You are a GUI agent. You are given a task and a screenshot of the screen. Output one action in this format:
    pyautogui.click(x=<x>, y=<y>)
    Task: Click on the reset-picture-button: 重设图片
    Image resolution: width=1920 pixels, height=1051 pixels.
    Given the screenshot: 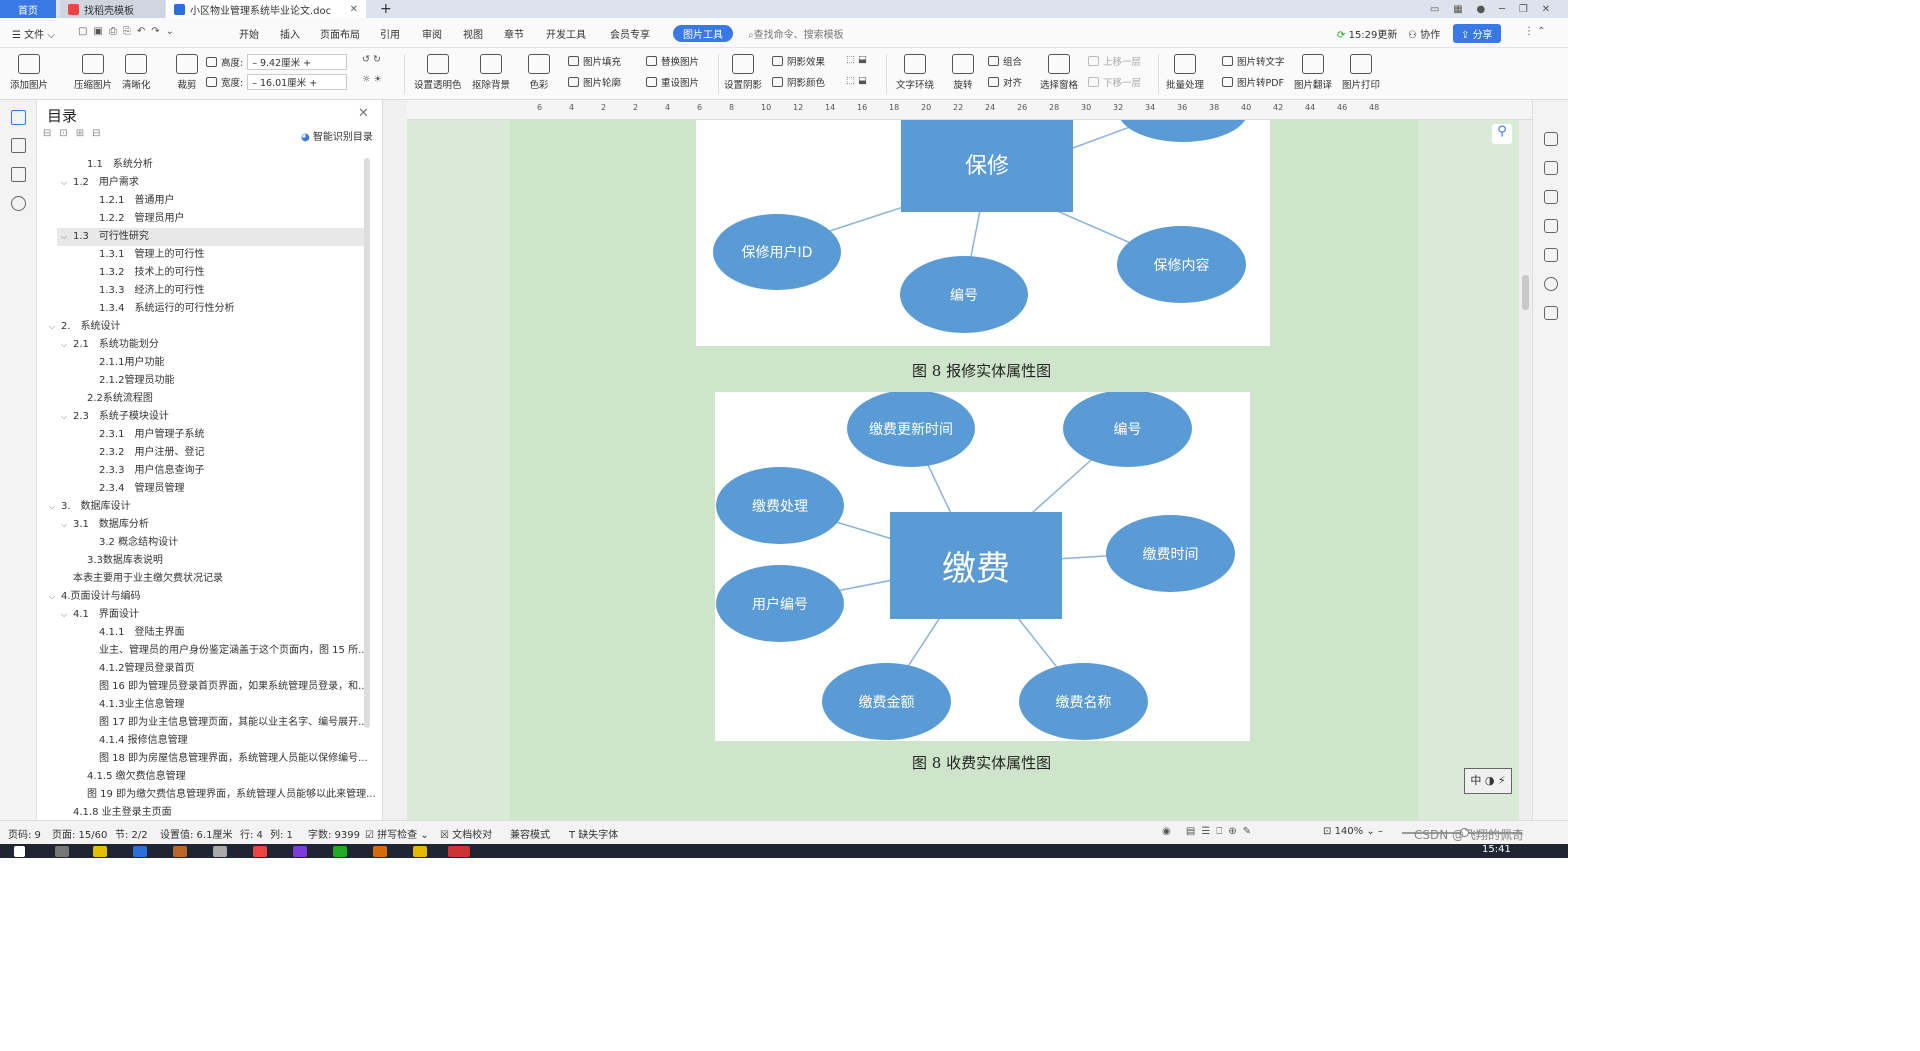 What is the action you would take?
    pyautogui.click(x=672, y=82)
    